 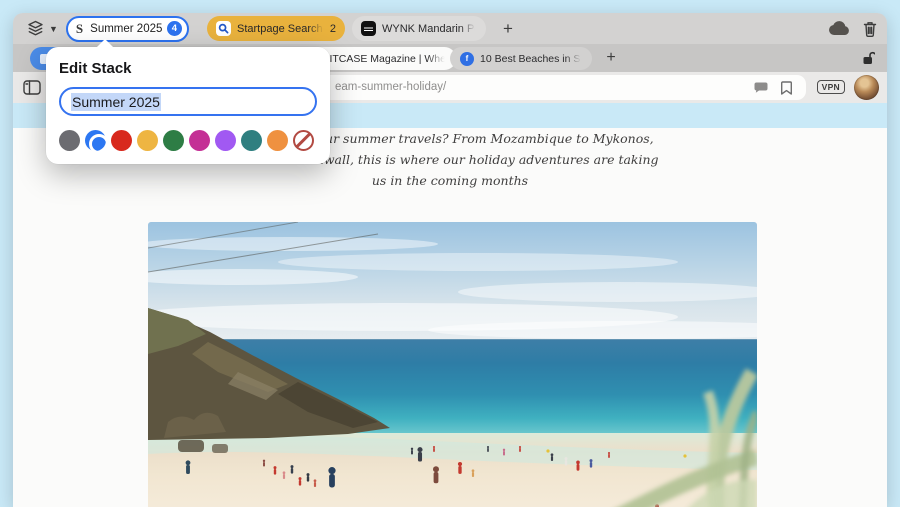 What do you see at coordinates (281, 28) in the screenshot?
I see `stack-tab-label: Startpage Search Res` at bounding box center [281, 28].